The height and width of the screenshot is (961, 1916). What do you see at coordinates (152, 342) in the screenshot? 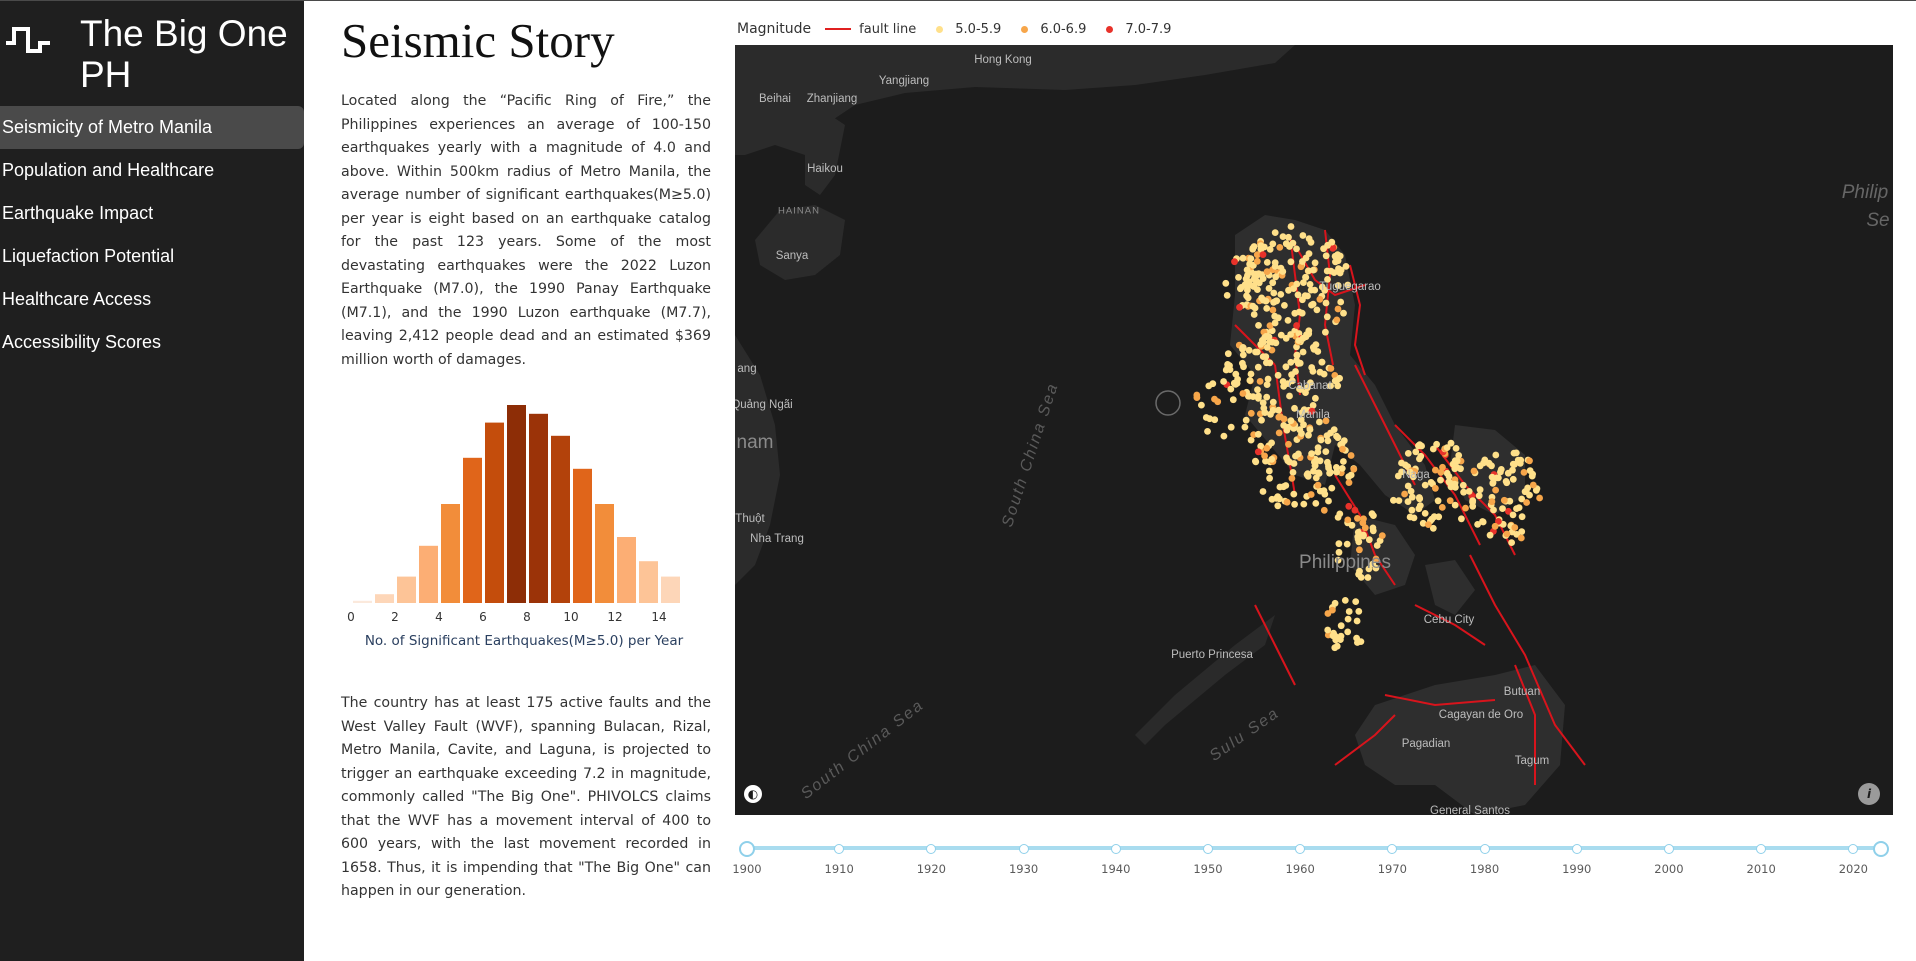
I see `nav-item-accessibility: Accessibility Scores` at bounding box center [152, 342].